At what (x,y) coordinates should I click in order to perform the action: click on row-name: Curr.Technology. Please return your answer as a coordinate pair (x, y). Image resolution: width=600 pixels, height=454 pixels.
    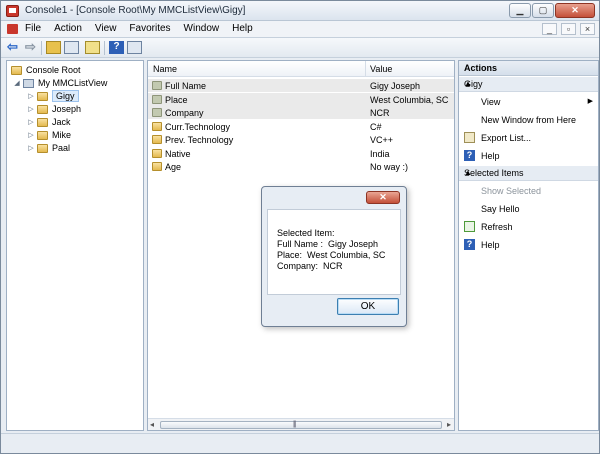
    Looking at the image, I should click on (198, 126).